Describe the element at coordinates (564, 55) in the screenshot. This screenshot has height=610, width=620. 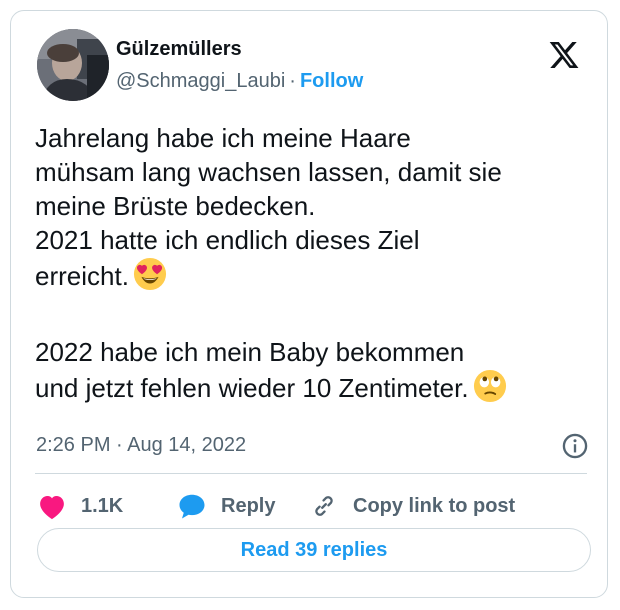
I see `x-logo-icon` at that location.